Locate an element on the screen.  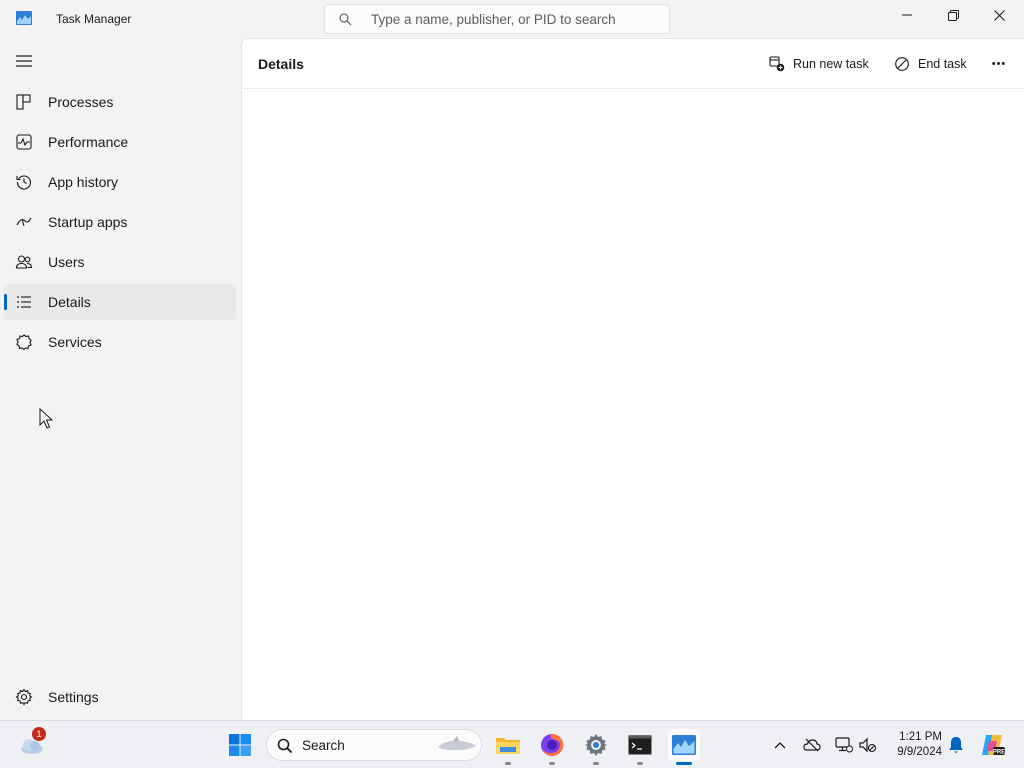
network-icon is located at coordinates (844, 745).